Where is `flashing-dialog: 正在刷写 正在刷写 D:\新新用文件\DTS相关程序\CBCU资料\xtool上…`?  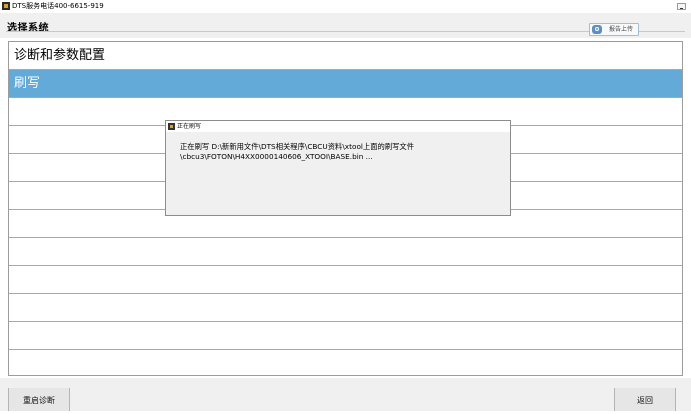 flashing-dialog: 正在刷写 正在刷写 D:\新新用文件\DTS相关程序\CBCU资料\xtool上… is located at coordinates (338, 168).